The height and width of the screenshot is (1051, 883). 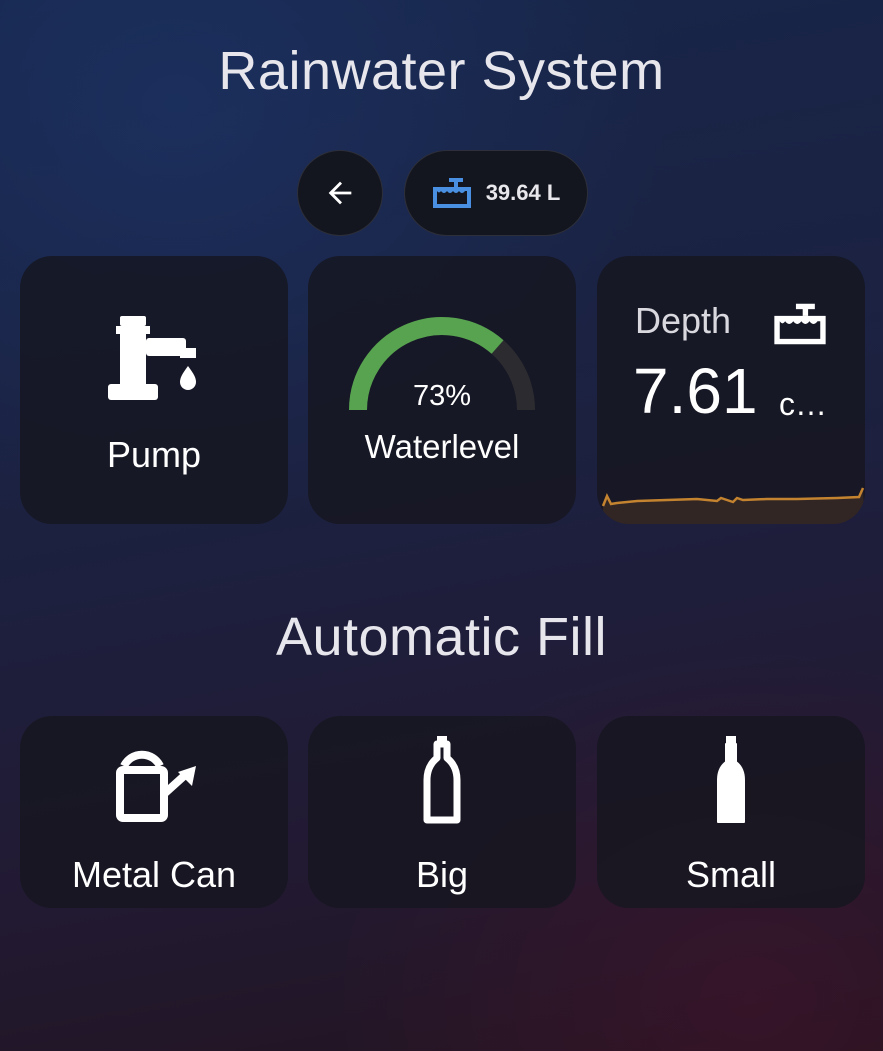 What do you see at coordinates (154, 874) in the screenshot?
I see `metal-can-label: Metal Can` at bounding box center [154, 874].